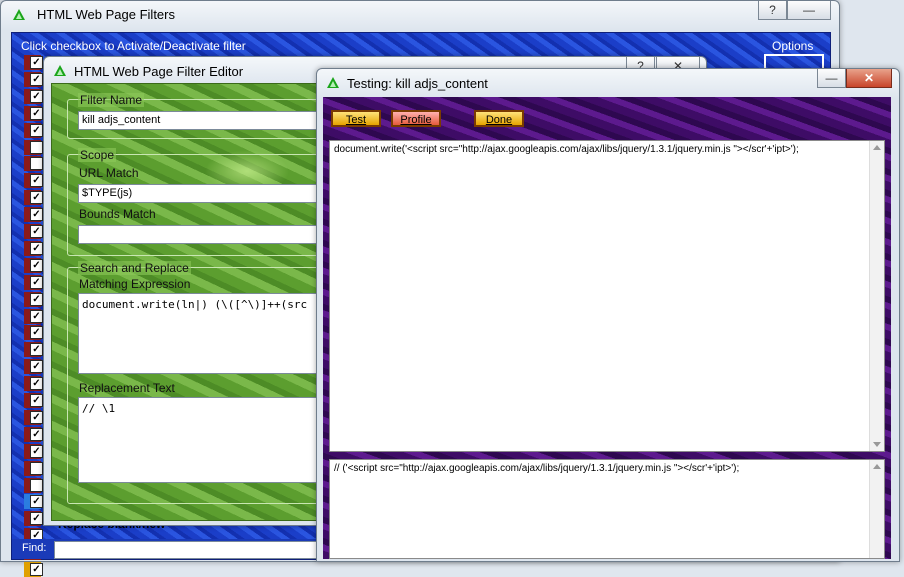  I want to click on scroll-down-icon, so click(877, 444).